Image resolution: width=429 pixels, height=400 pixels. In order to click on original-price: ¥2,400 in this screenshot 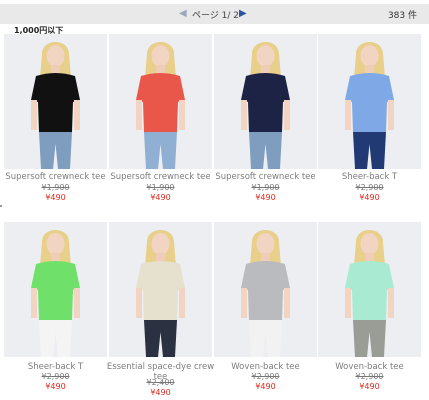, I will do `click(160, 382)`.